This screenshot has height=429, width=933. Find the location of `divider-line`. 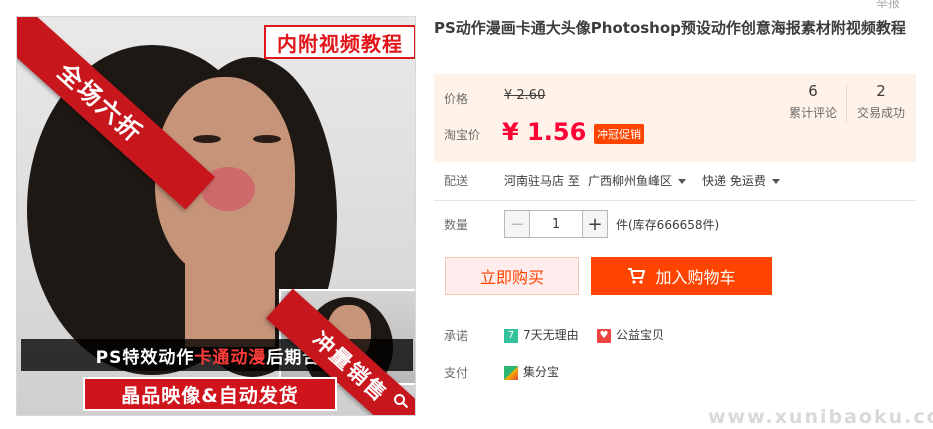

divider-line is located at coordinates (675, 200).